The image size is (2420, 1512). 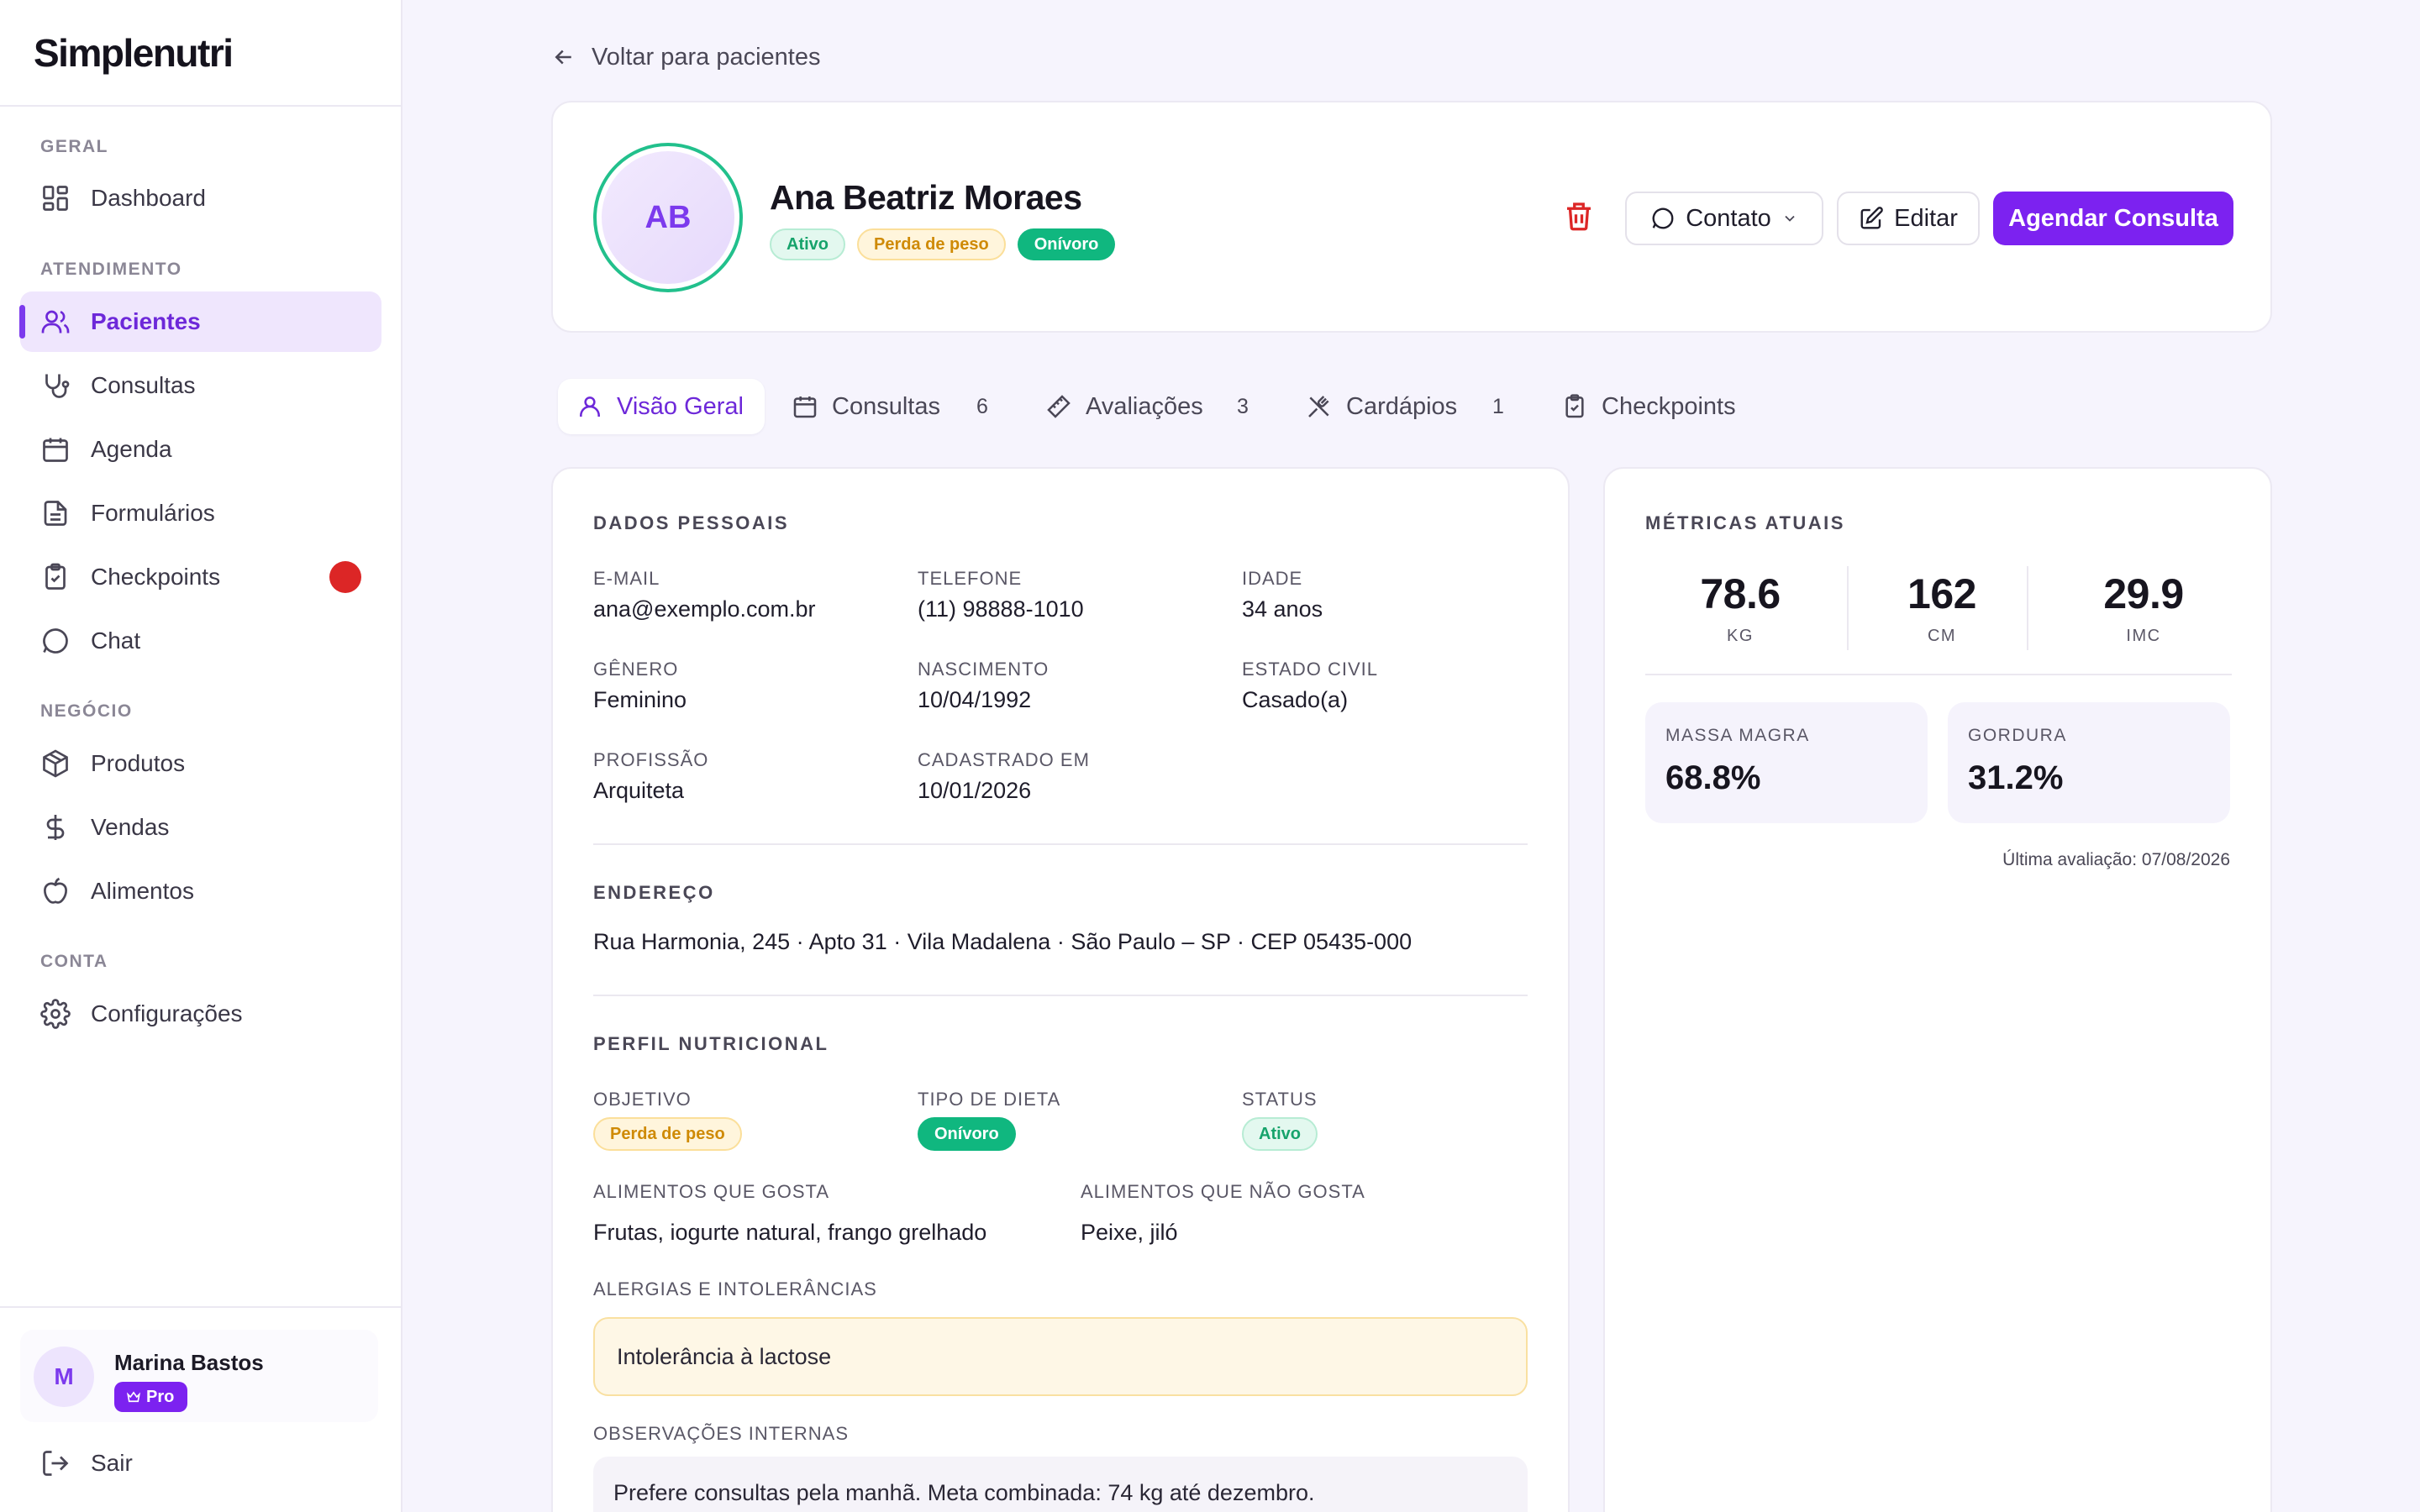 I want to click on tab-checkpoints: Checkpoints, so click(x=1649, y=406).